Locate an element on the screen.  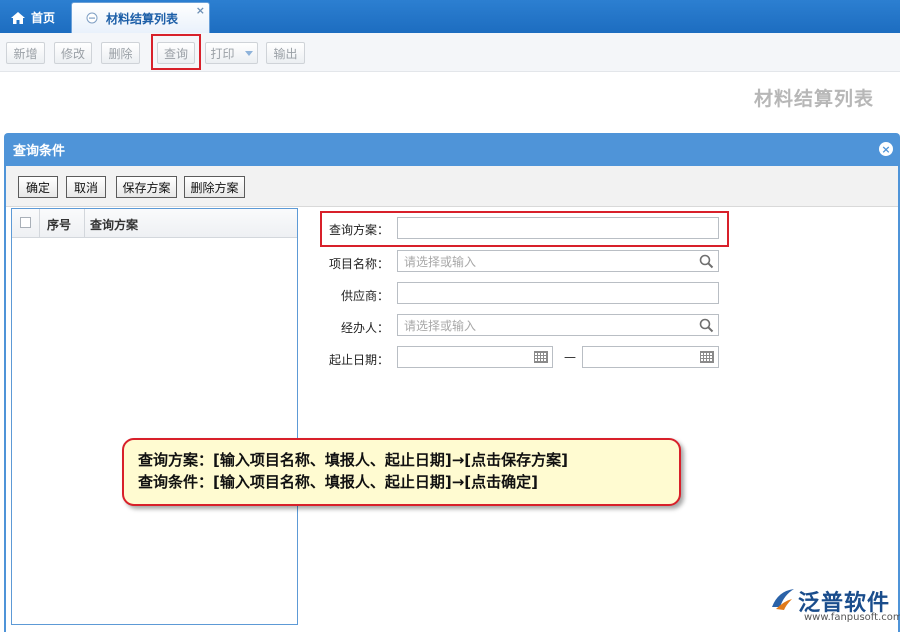
dialog-toolbar: 确定 取消 保存方案 删除方案 is located at coordinates (452, 186).